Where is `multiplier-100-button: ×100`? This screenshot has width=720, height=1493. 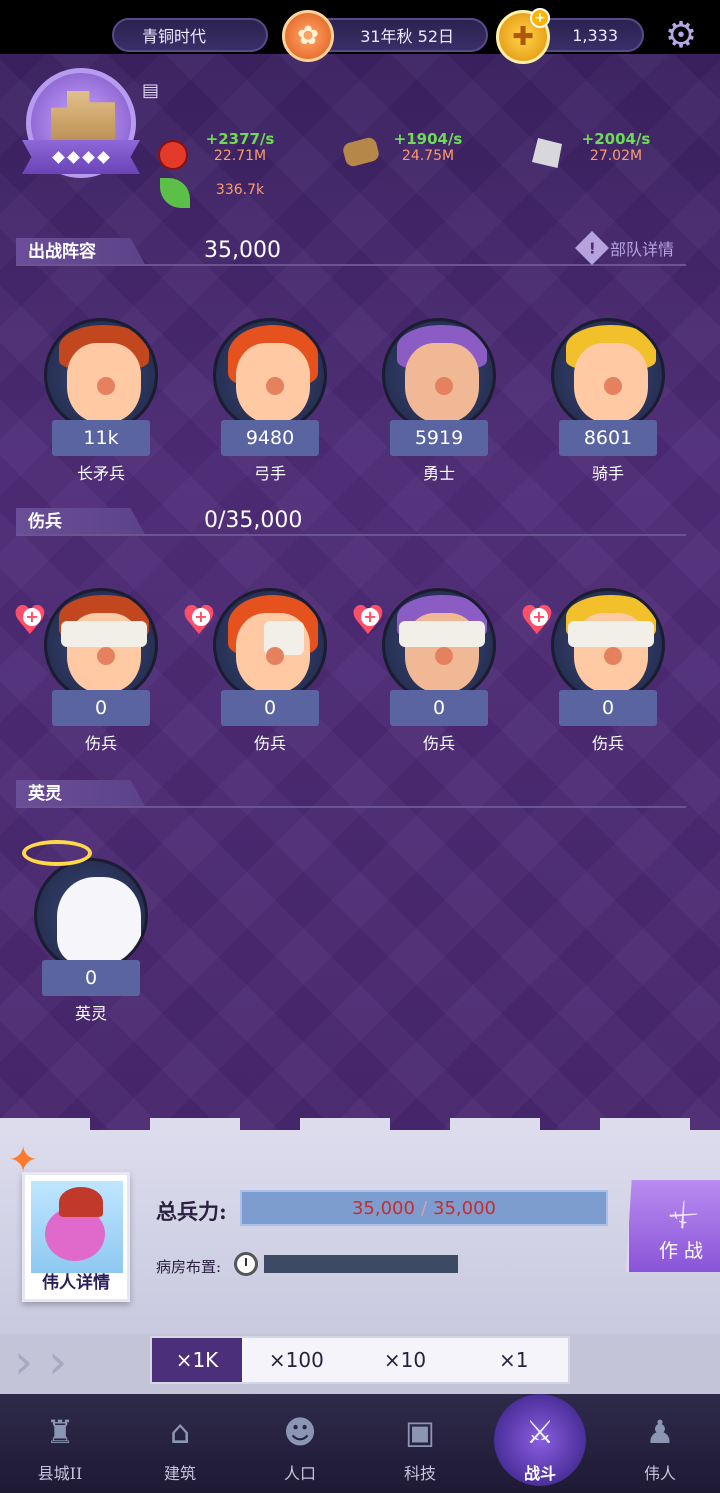 multiplier-100-button: ×100 is located at coordinates (296, 1360).